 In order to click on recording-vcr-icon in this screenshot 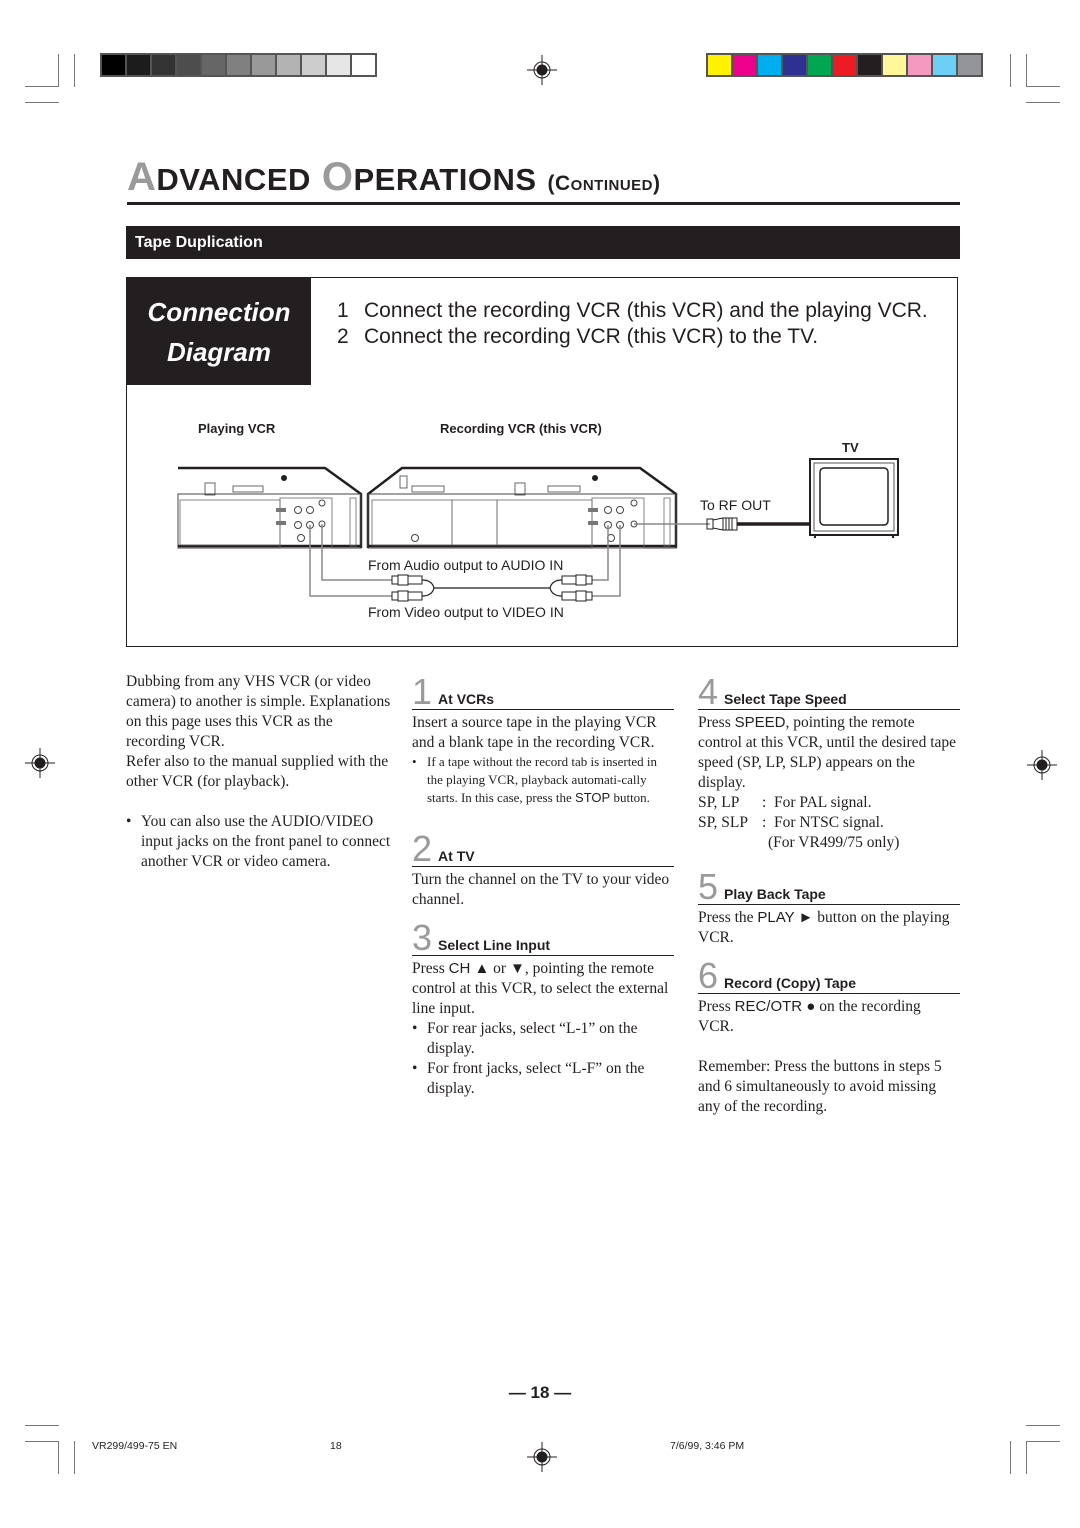, I will do `click(522, 507)`.